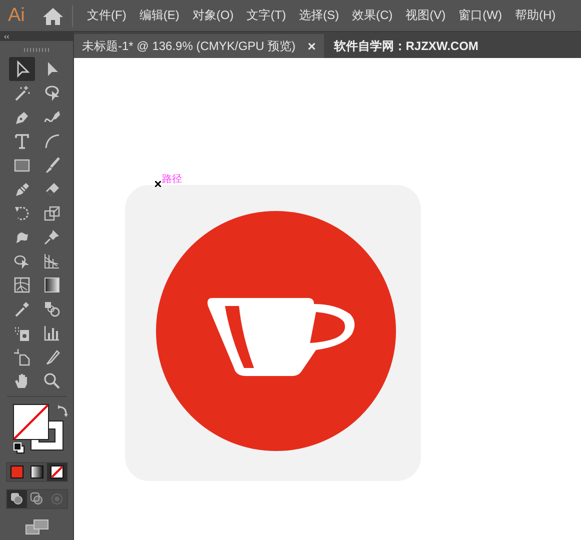 The height and width of the screenshot is (540, 581). Describe the element at coordinates (21, 141) in the screenshot. I see `type-icon` at that location.